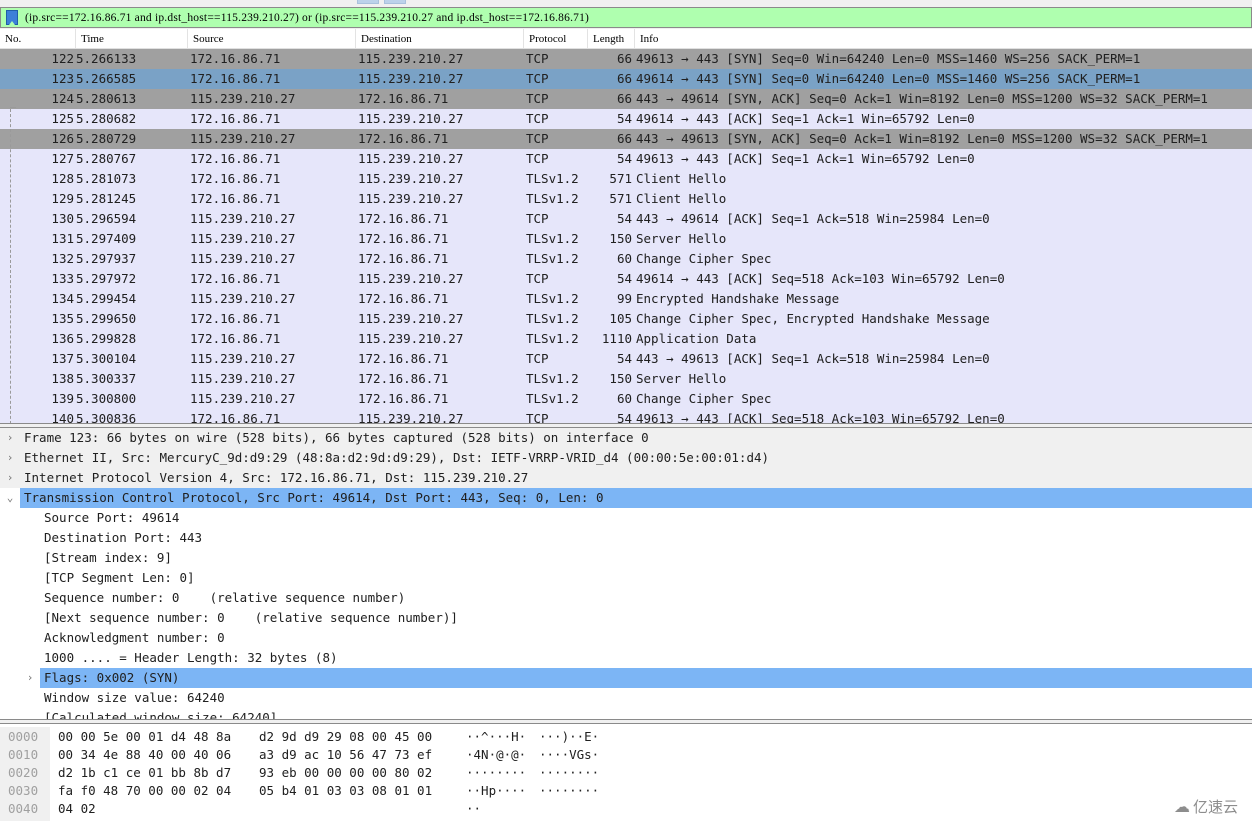  I want to click on packet-cell-time: 5.299454, so click(106, 298).